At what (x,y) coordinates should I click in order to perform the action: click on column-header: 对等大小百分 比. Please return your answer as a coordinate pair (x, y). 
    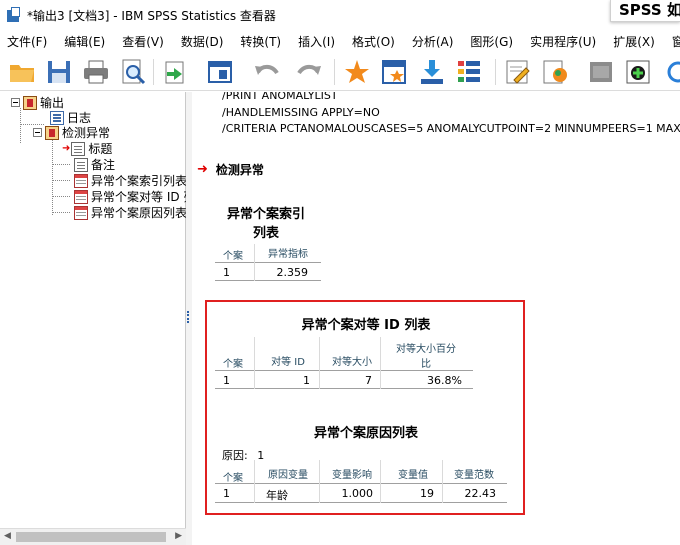
    Looking at the image, I should click on (426, 355).